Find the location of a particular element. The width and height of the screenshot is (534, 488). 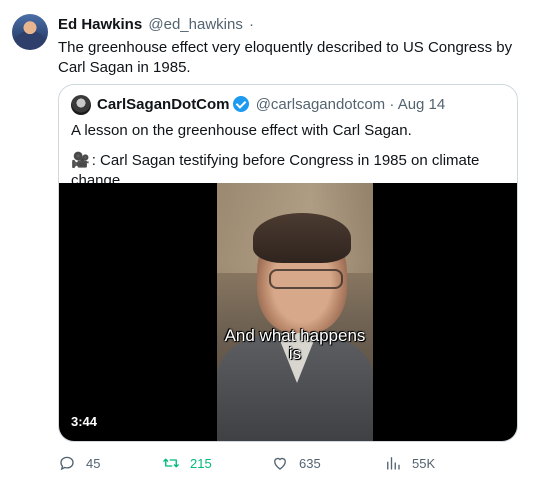

like-button: 635 is located at coordinates (296, 463).